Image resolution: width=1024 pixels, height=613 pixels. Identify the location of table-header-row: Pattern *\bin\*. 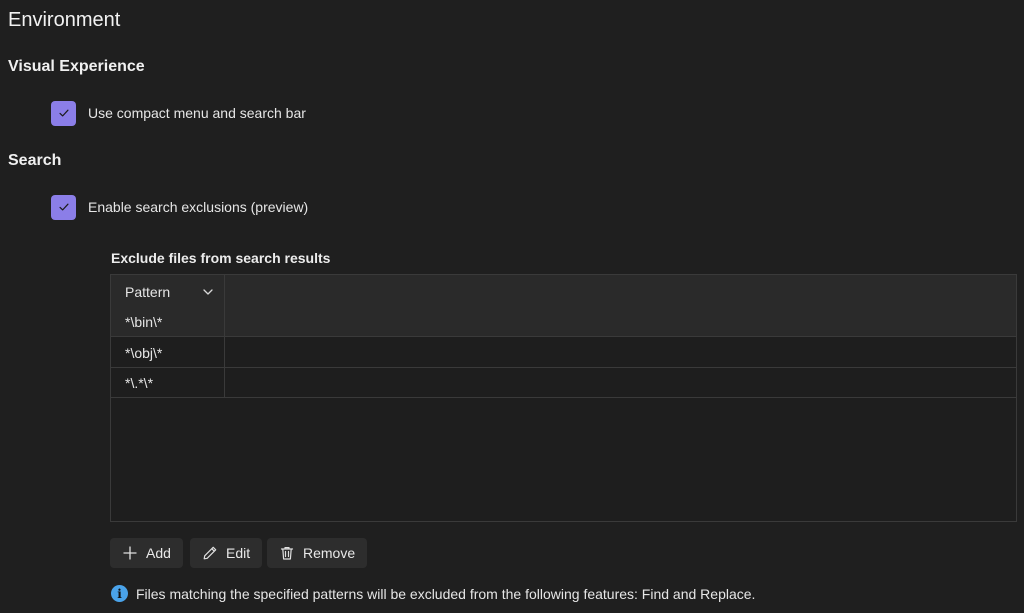
(563, 306).